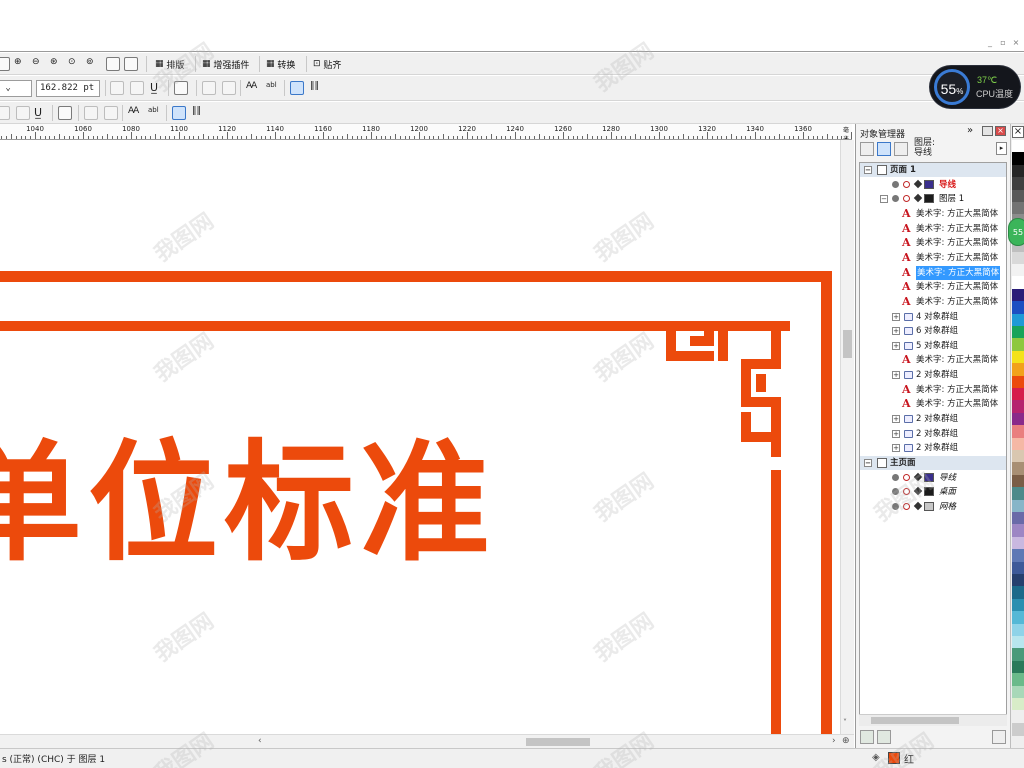 The image size is (1024, 768). Describe the element at coordinates (427, 741) in the screenshot. I see `horizontal-scrollbar: ‹ › ⊕` at that location.